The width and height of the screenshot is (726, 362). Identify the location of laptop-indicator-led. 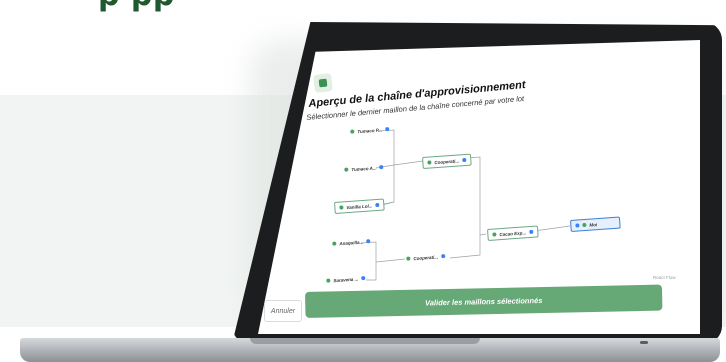
(644, 342).